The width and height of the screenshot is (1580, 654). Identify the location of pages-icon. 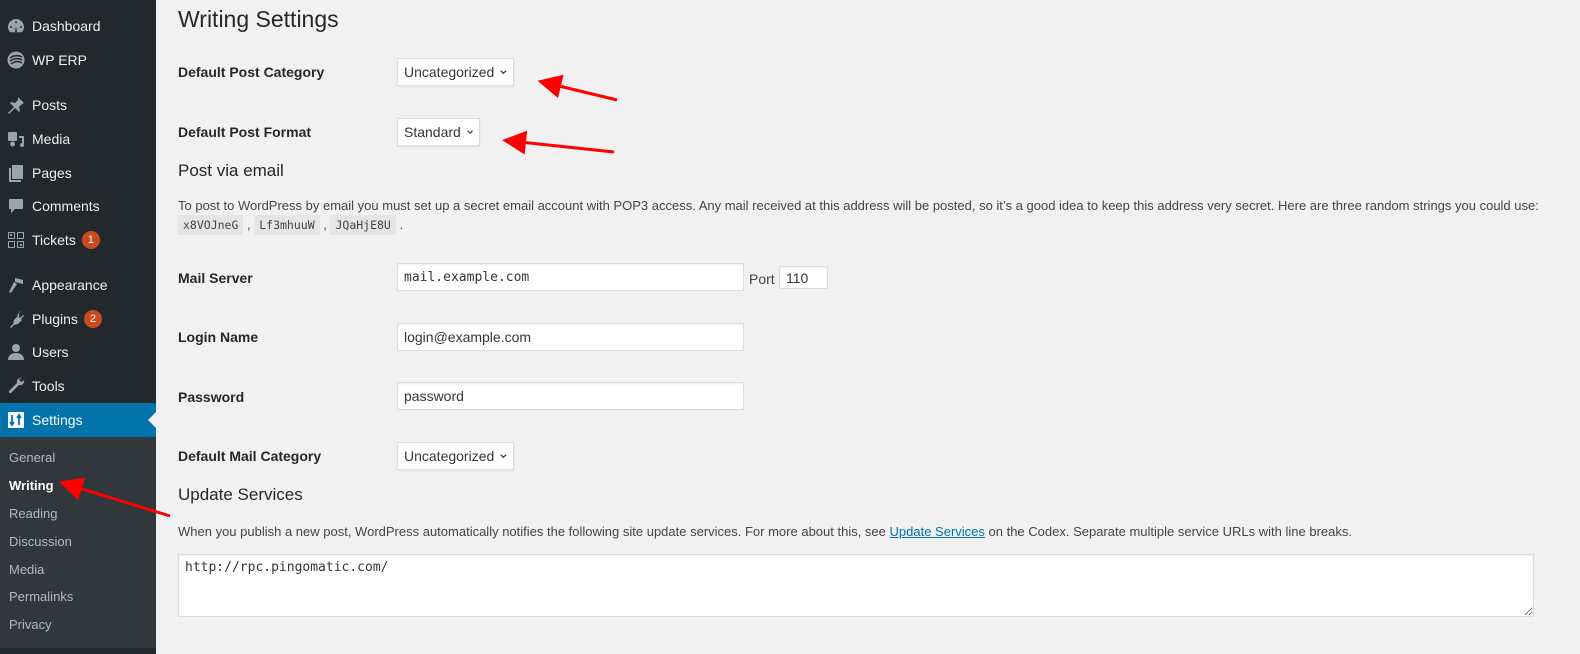
(16, 173).